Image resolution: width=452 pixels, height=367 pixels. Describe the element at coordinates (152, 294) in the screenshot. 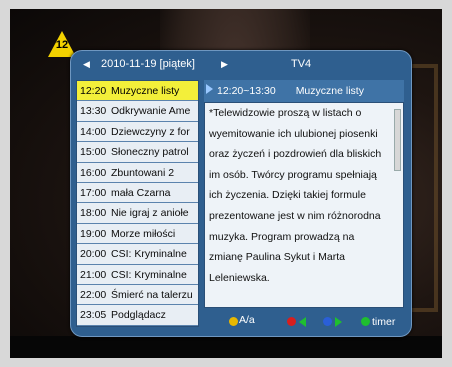

I see `schedule-title: Śmierć na talerzu` at that location.